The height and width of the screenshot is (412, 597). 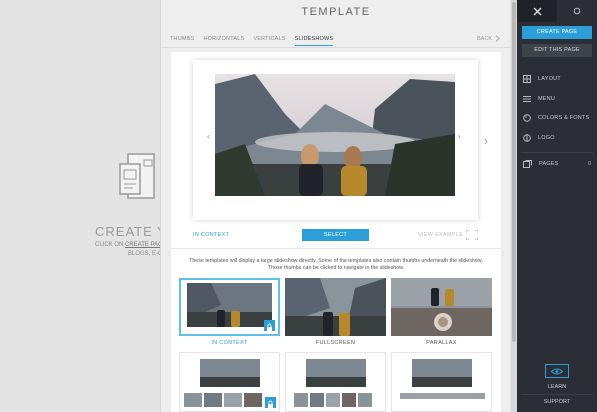 I want to click on tabs-divider, so click(x=336, y=47).